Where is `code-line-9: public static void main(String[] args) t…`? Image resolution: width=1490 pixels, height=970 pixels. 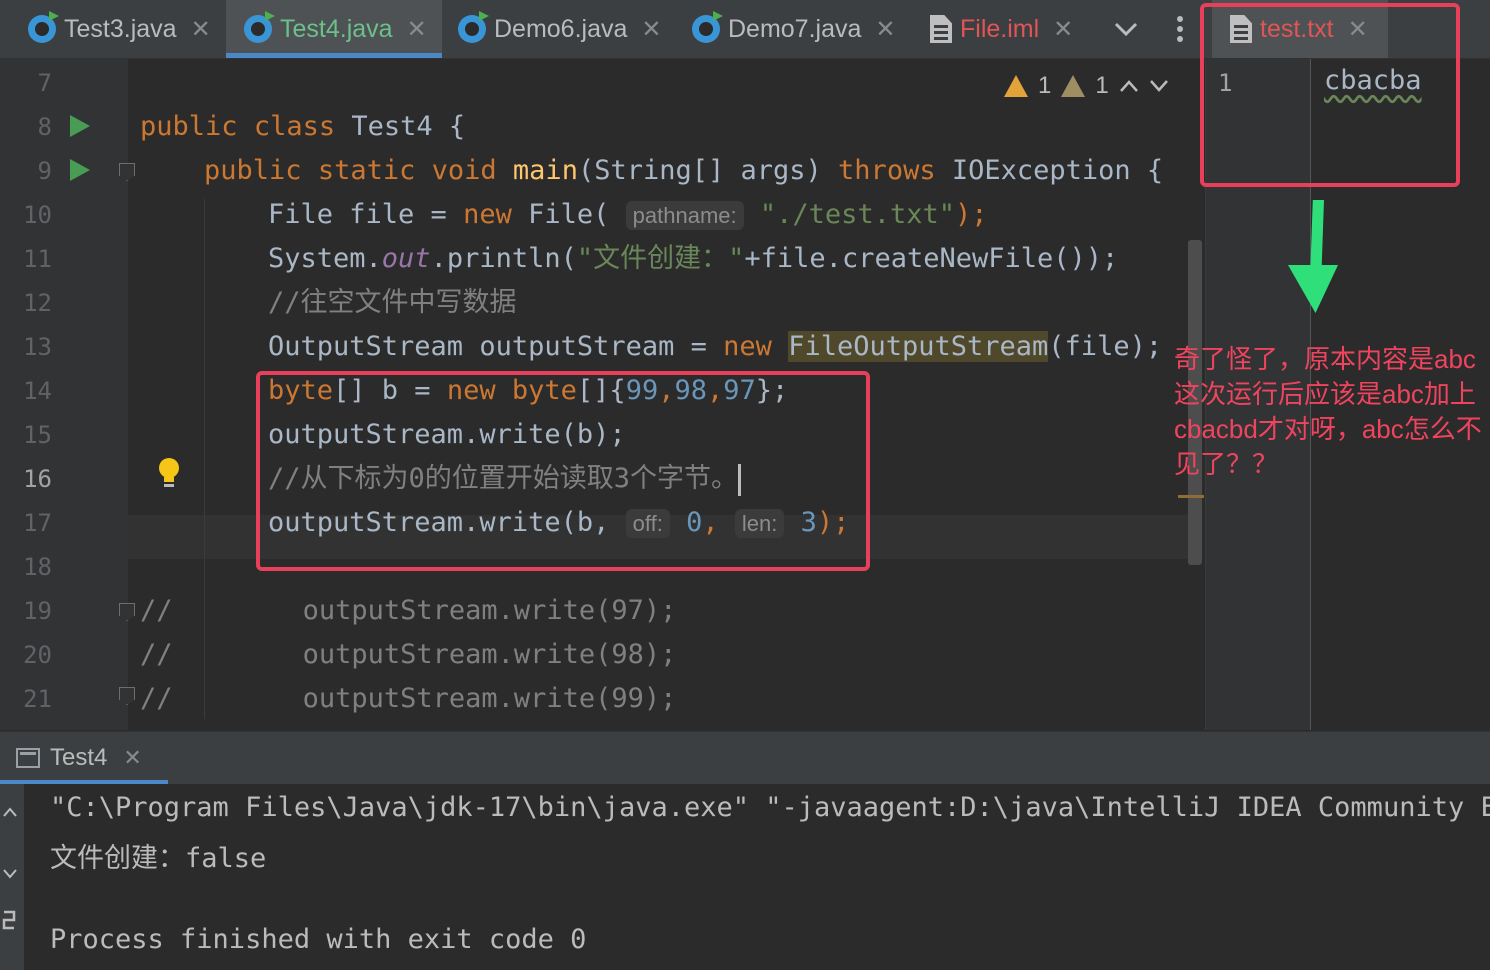
code-line-9: public static void main(String[] args) t… is located at coordinates (684, 170).